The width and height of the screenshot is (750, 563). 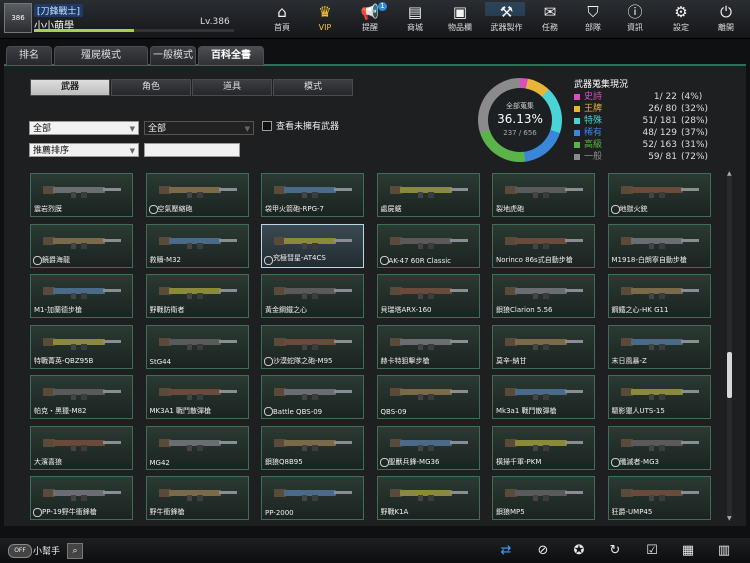 What do you see at coordinates (192, 150) in the screenshot?
I see `search-input` at bounding box center [192, 150].